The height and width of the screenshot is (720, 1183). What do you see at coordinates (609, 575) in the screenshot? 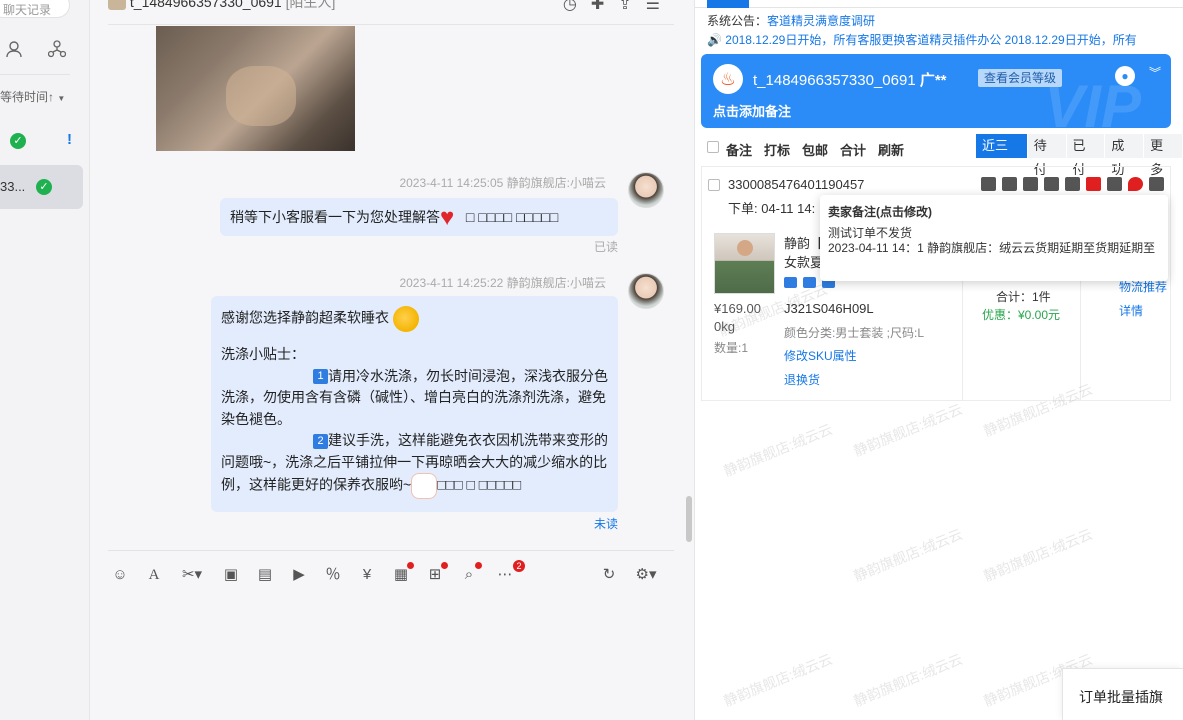
I see `quick-reply-icon: ↻` at bounding box center [609, 575].